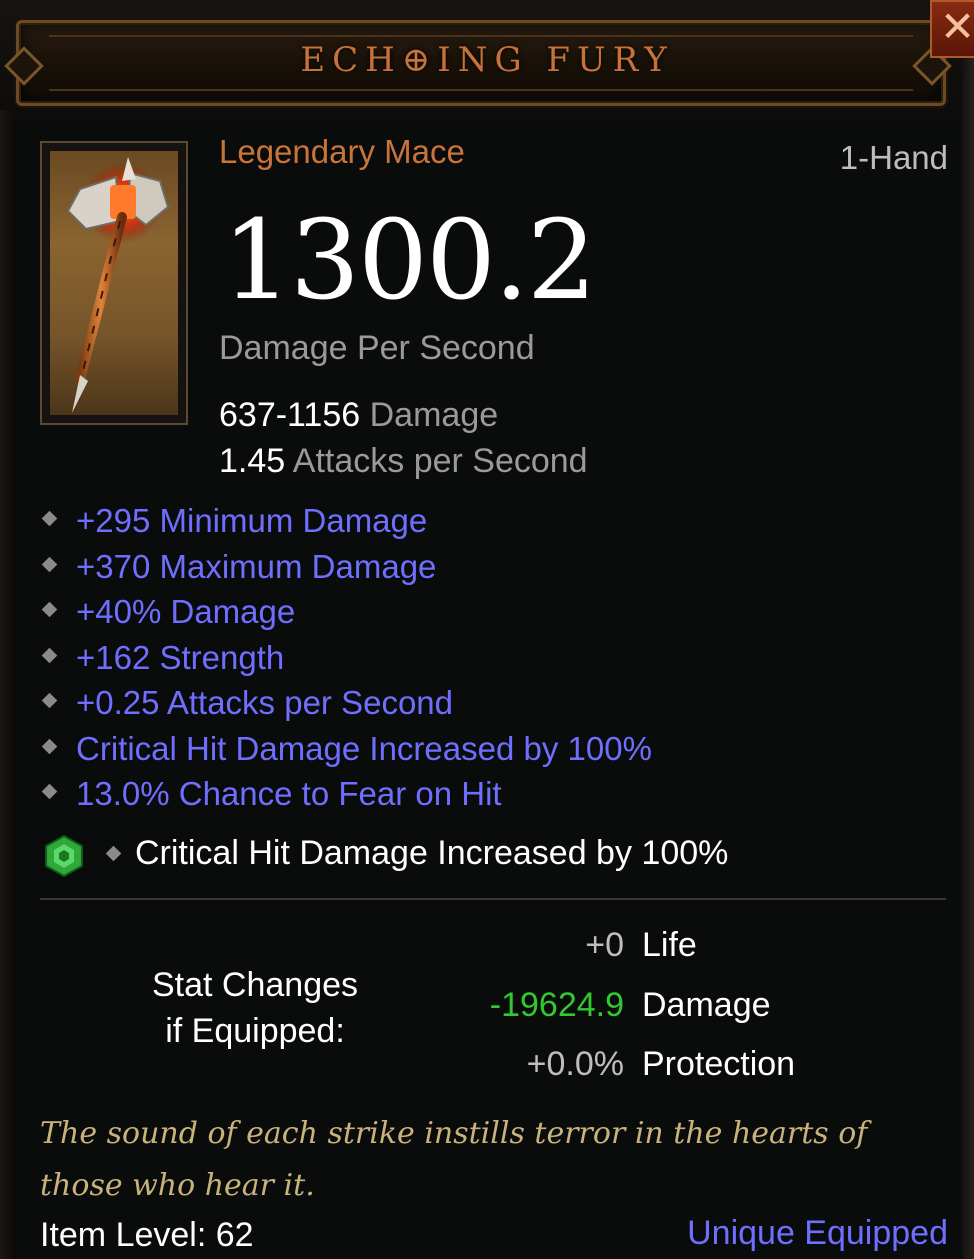 This screenshot has width=974, height=1259. I want to click on stat-change-row: +0.0% Protection, so click(680, 1068).